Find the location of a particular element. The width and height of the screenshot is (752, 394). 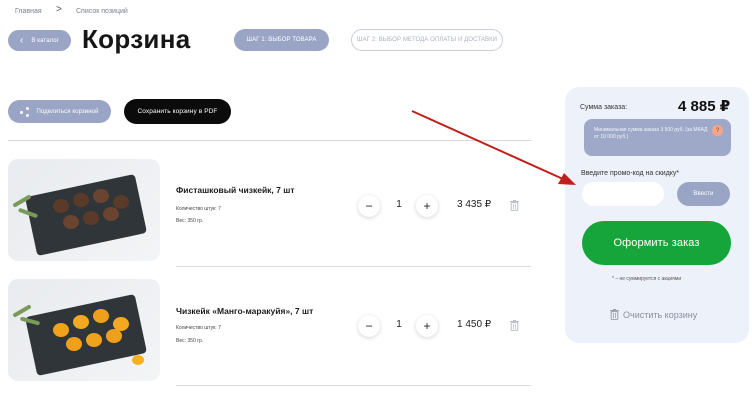

item-name: Фисташковый чизкейк, 7 шт is located at coordinates (235, 190).